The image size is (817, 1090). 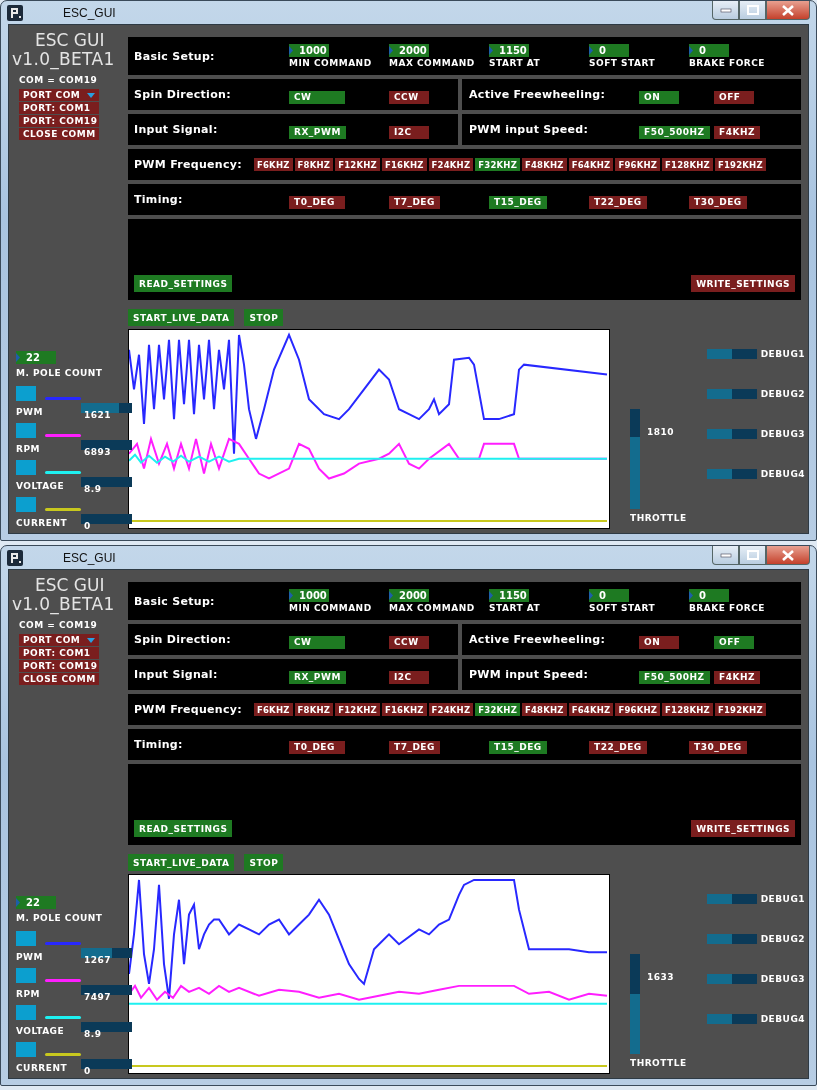 I want to click on com-status: COM = COM19, so click(x=59, y=80).